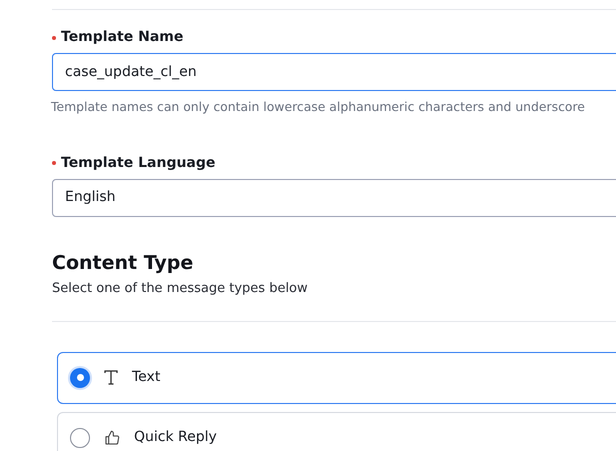  What do you see at coordinates (138, 163) in the screenshot?
I see `field-label: Template Language` at bounding box center [138, 163].